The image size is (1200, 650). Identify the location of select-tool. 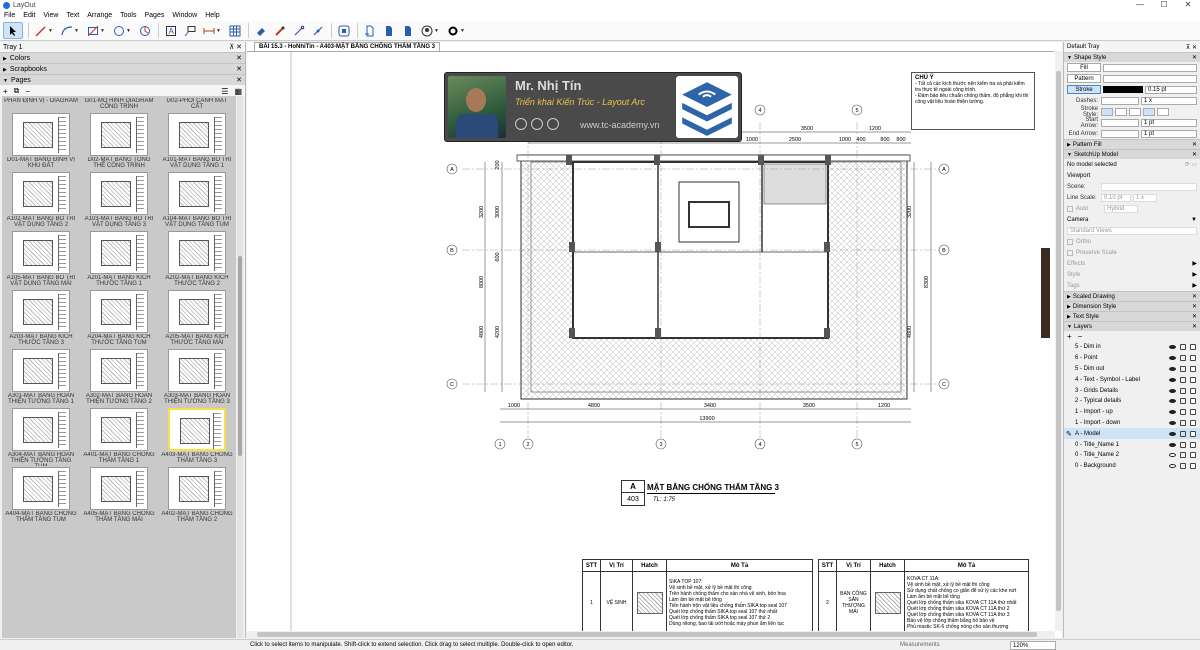
(13, 30).